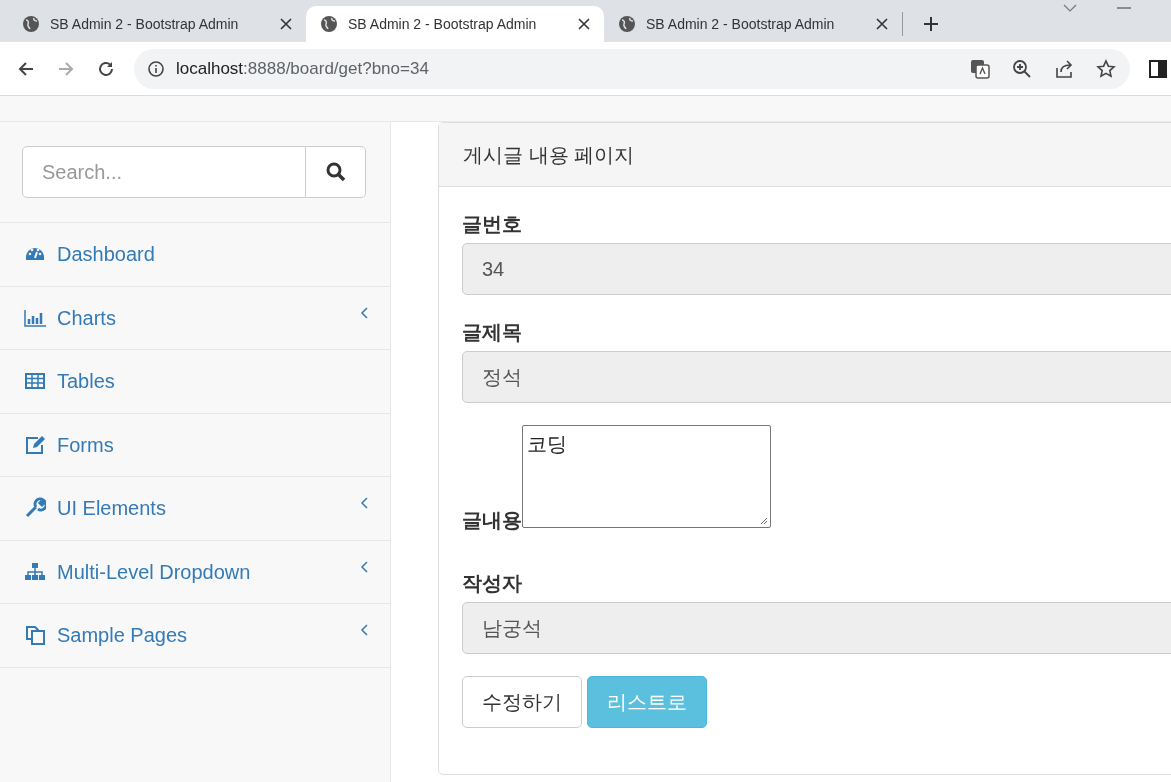  Describe the element at coordinates (816, 269) in the screenshot. I see `input-field: 34` at that location.